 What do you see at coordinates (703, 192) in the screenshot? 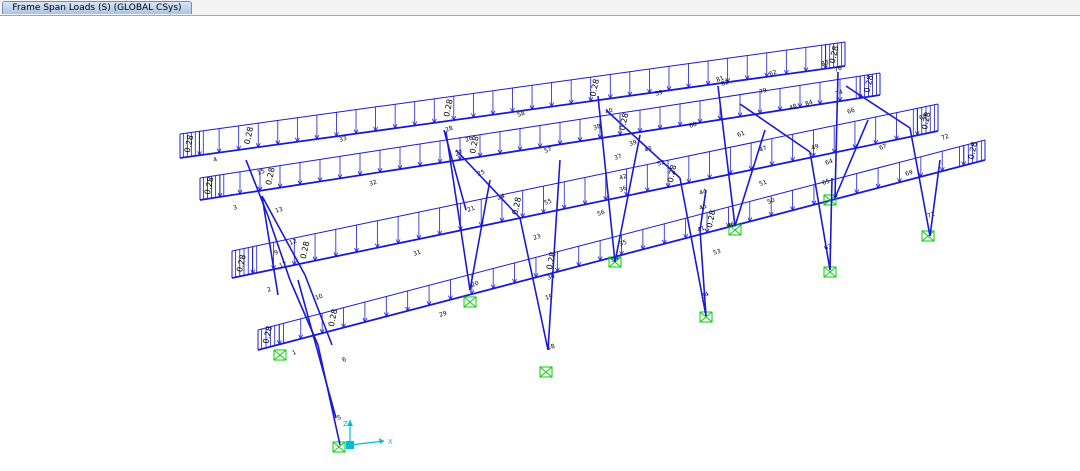
I see `frame-id-label: 44` at bounding box center [703, 192].